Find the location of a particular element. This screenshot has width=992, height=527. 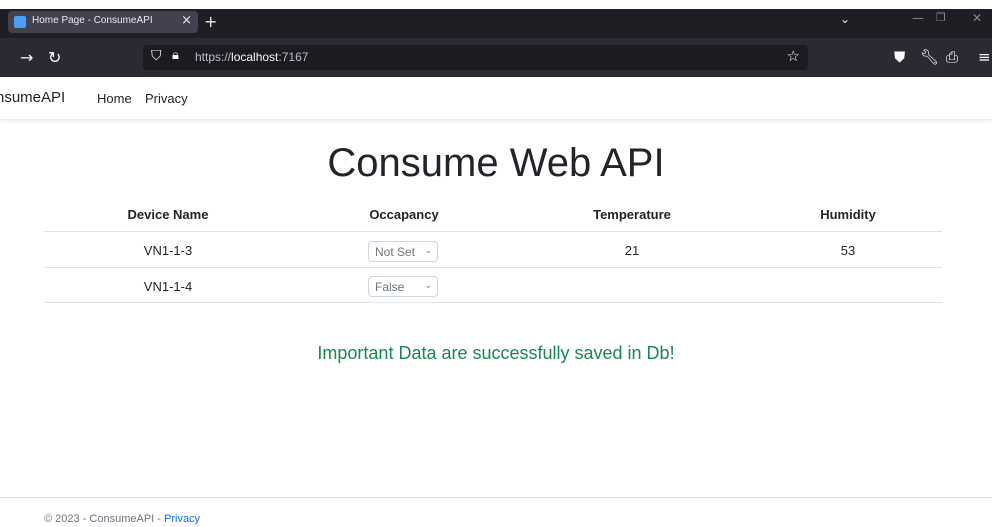

browser-tab: Home Page - ConsumeAPI × is located at coordinates (103, 22).